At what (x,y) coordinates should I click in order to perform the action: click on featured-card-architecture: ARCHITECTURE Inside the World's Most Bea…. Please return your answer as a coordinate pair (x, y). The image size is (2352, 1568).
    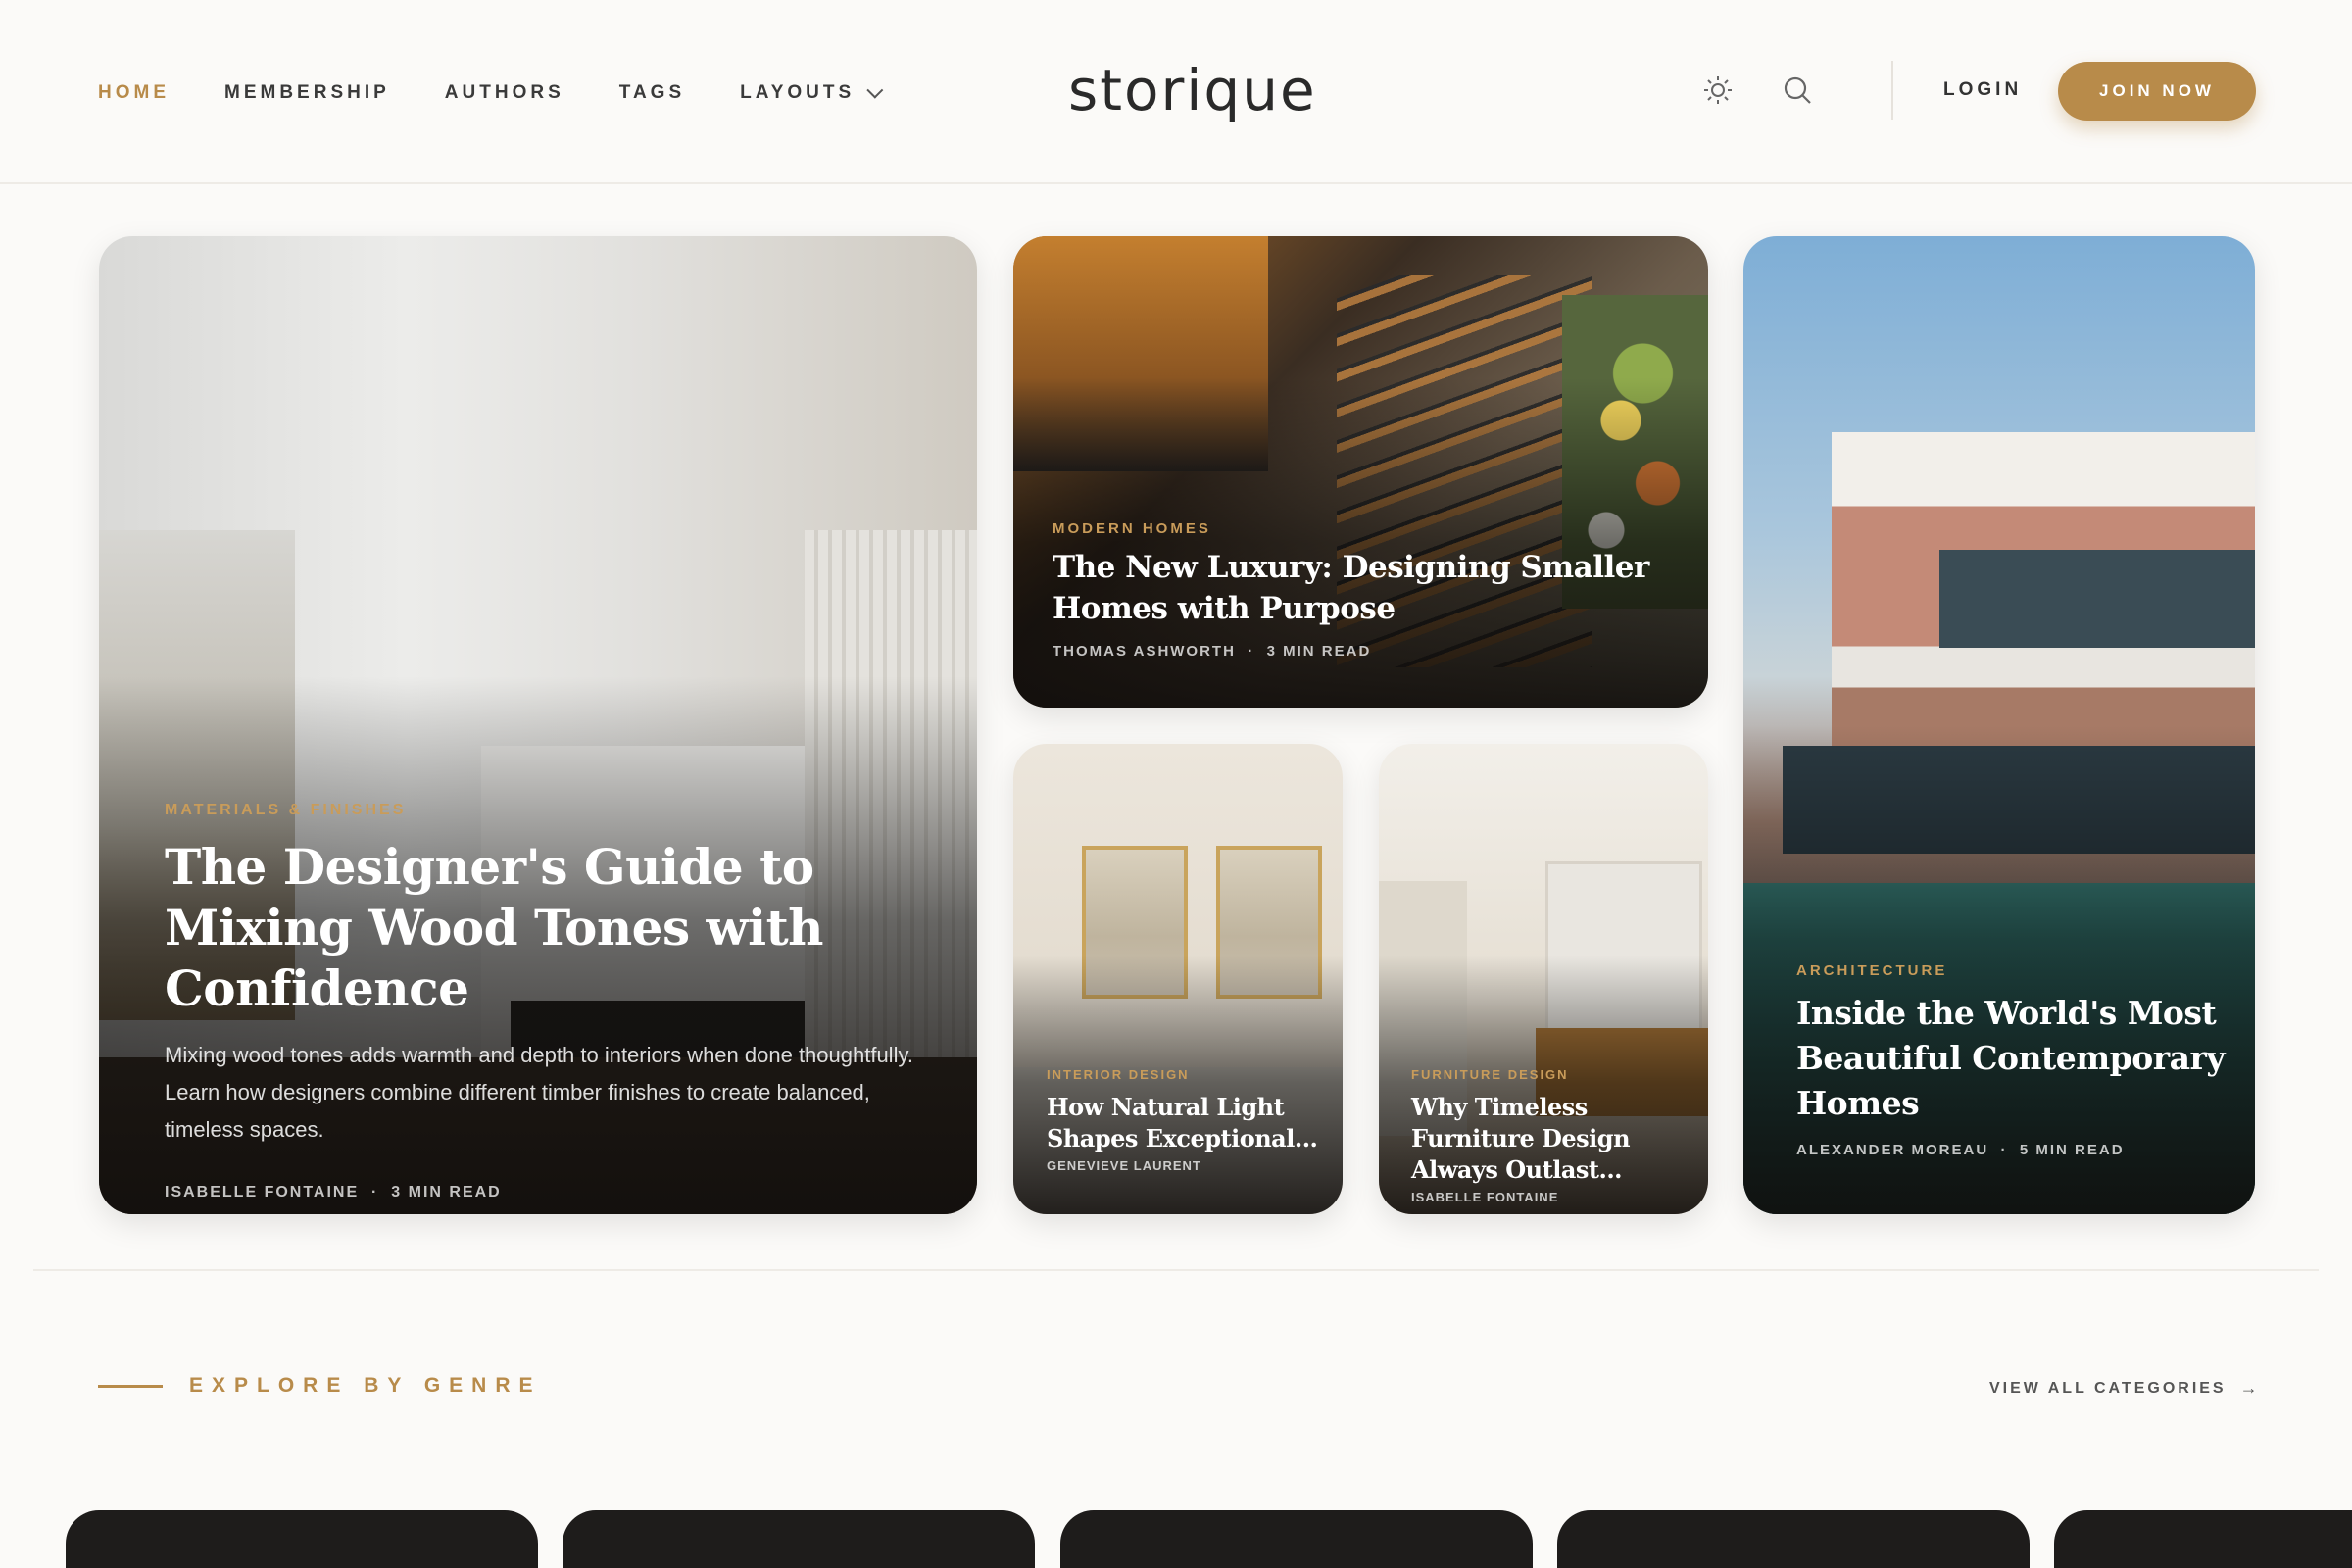
    Looking at the image, I should click on (1999, 725).